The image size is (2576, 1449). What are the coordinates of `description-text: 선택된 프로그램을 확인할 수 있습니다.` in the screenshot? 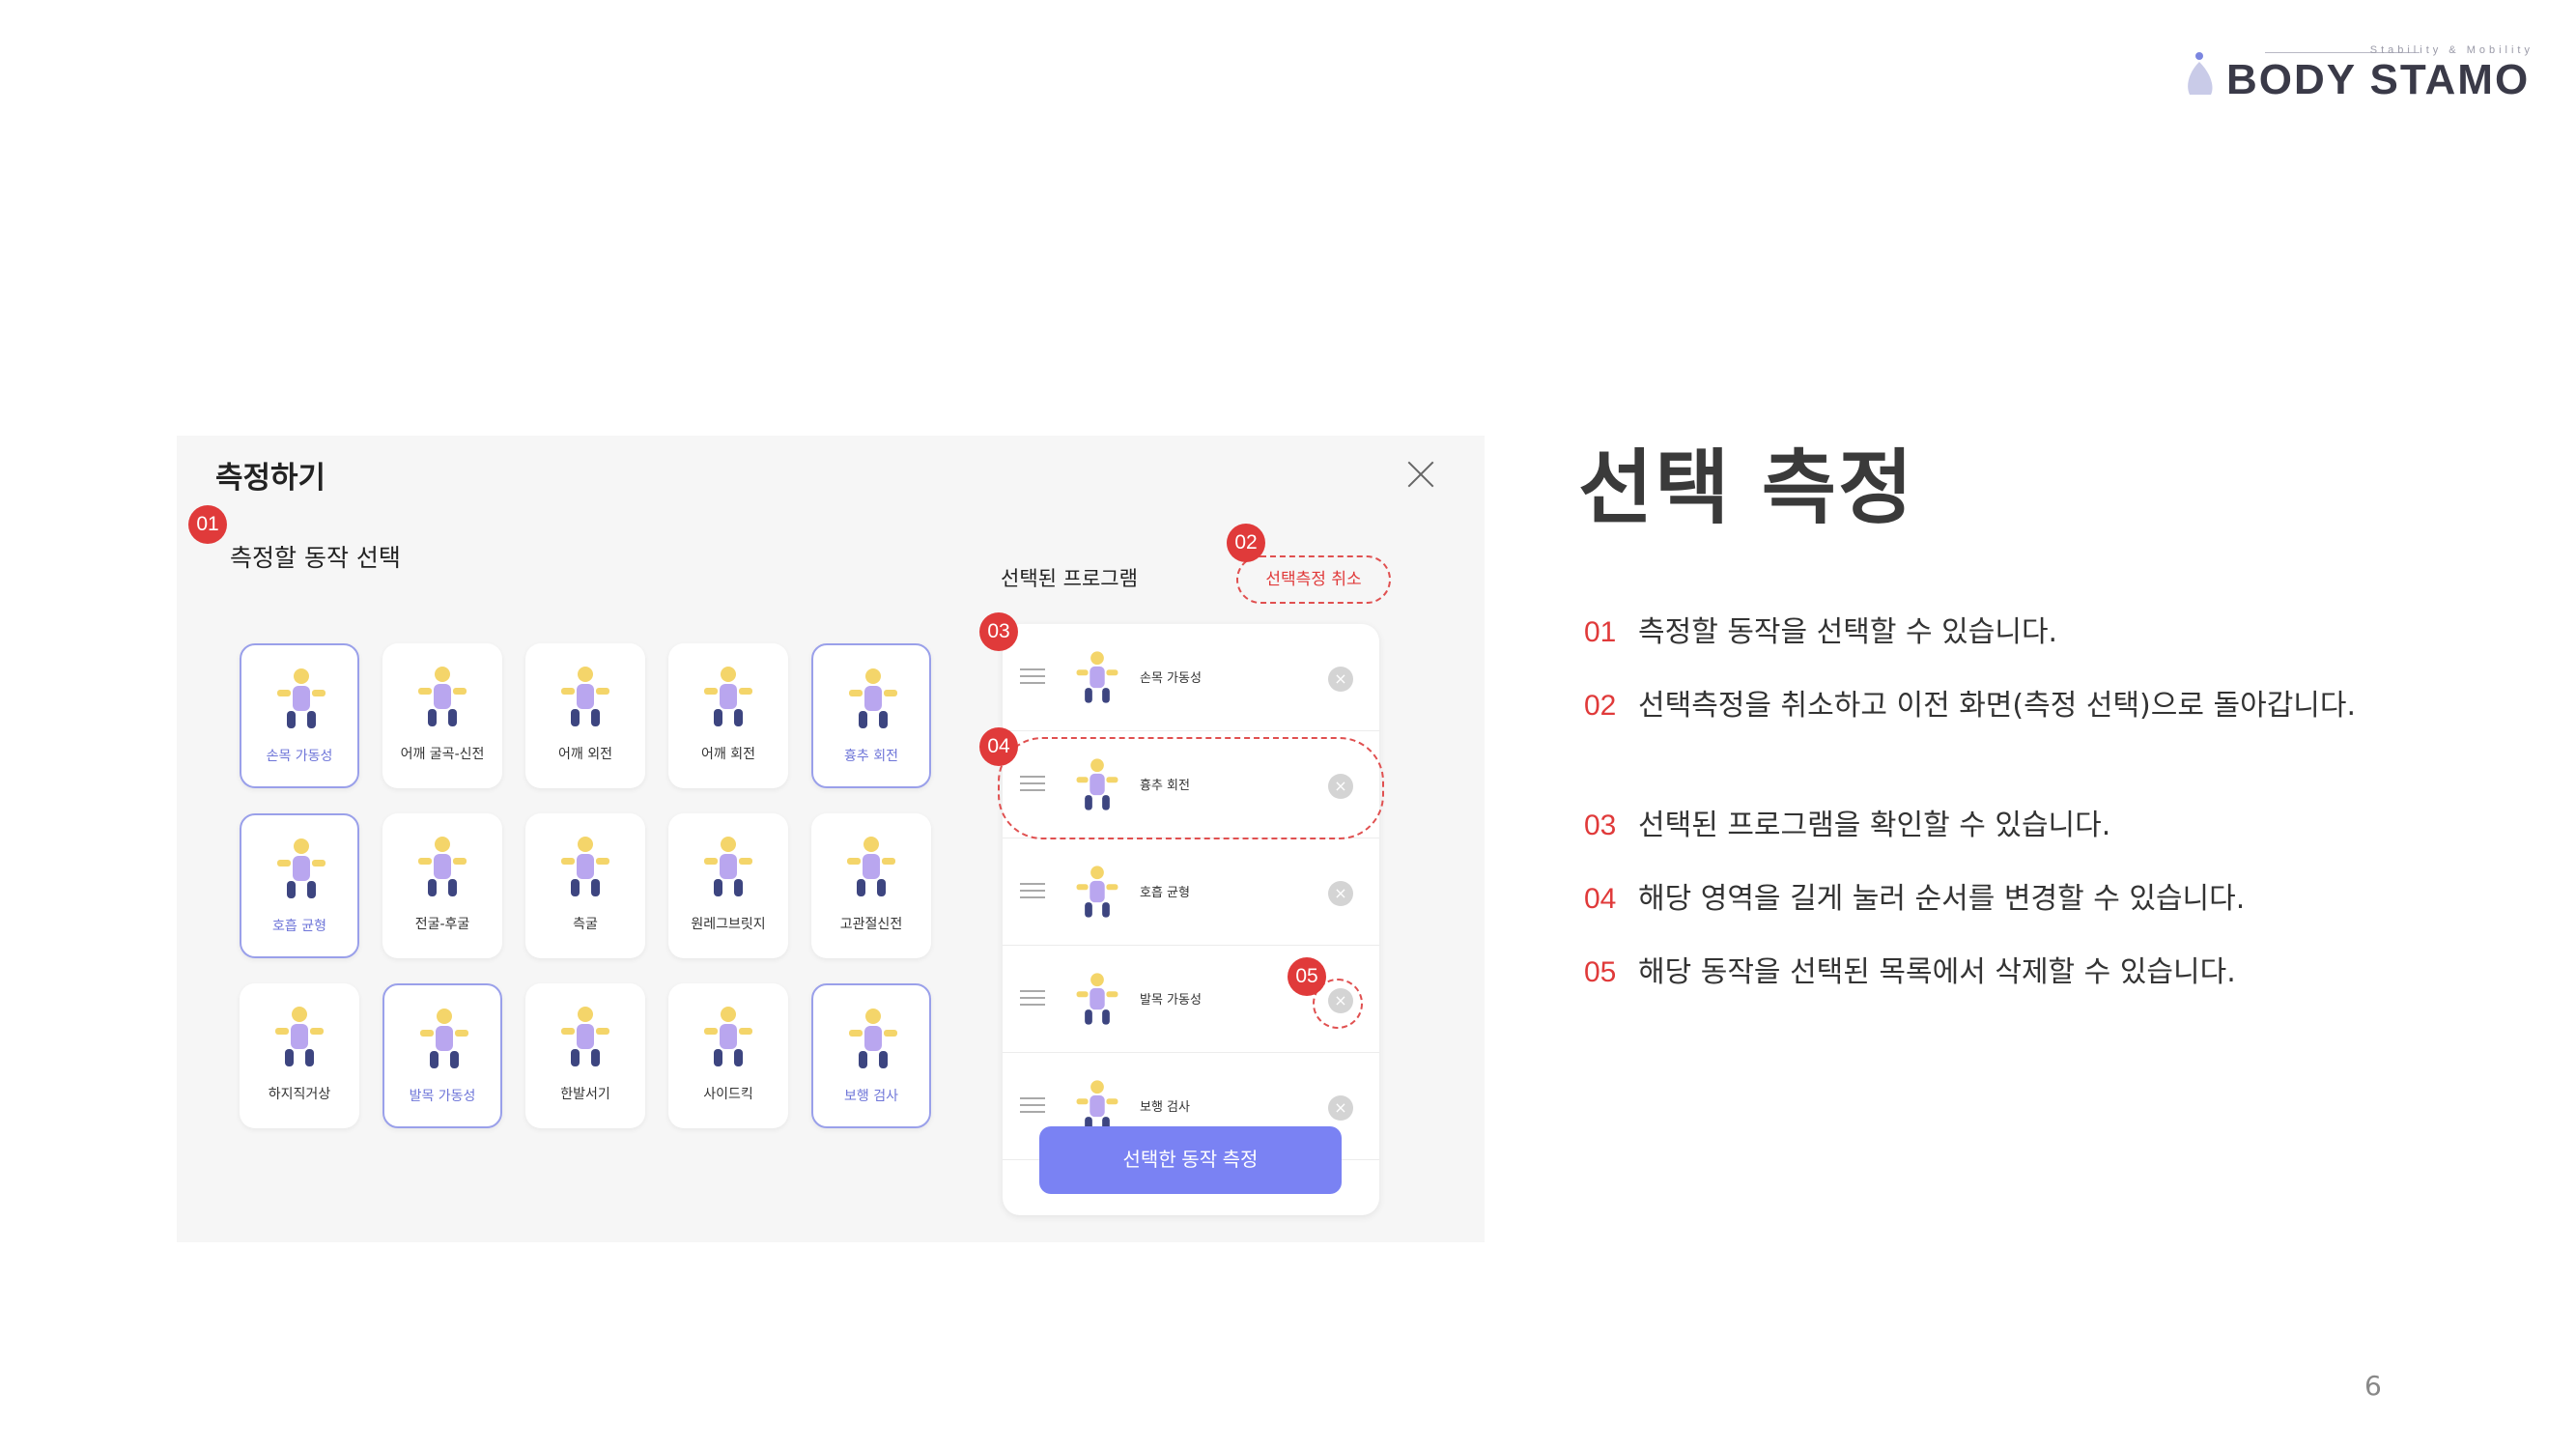 It's located at (1874, 825).